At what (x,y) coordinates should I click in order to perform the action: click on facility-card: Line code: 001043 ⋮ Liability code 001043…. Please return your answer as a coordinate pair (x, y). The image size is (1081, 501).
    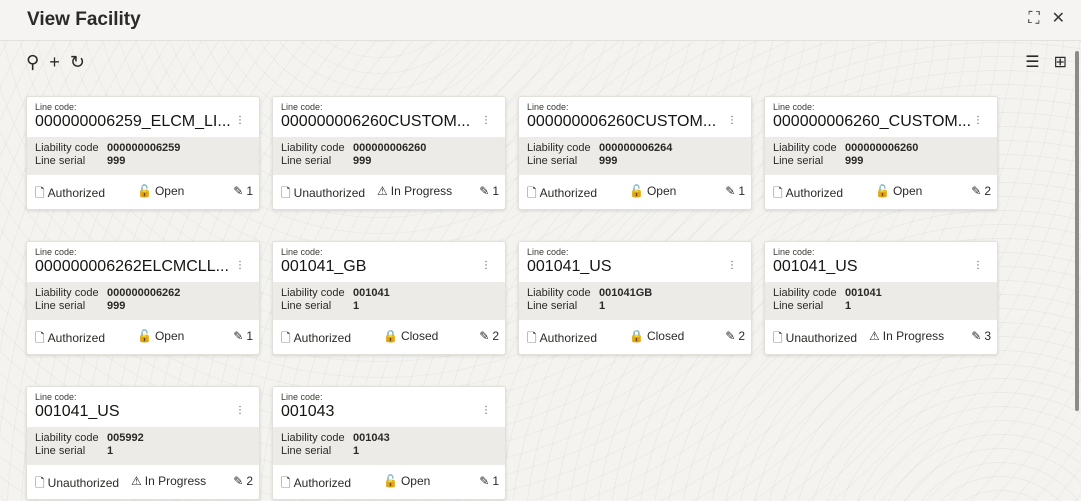
    Looking at the image, I should click on (389, 443).